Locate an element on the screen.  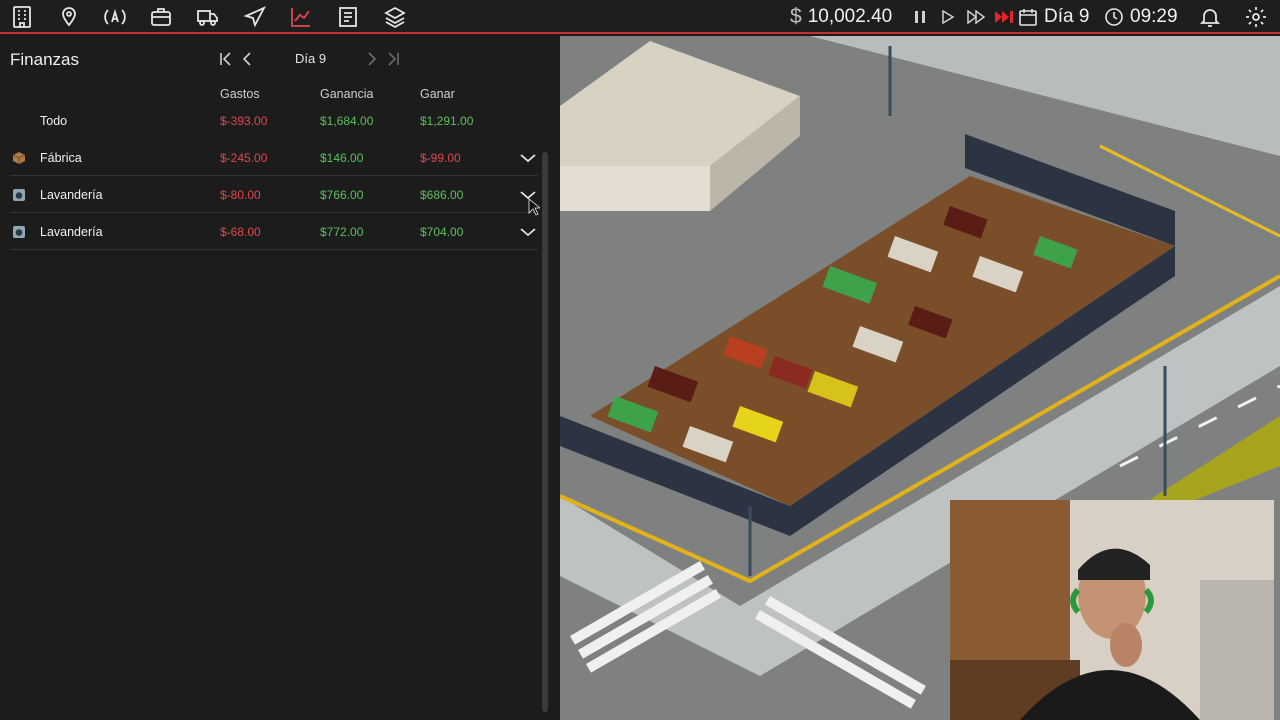
streamer-photo is located at coordinates (1112, 610).